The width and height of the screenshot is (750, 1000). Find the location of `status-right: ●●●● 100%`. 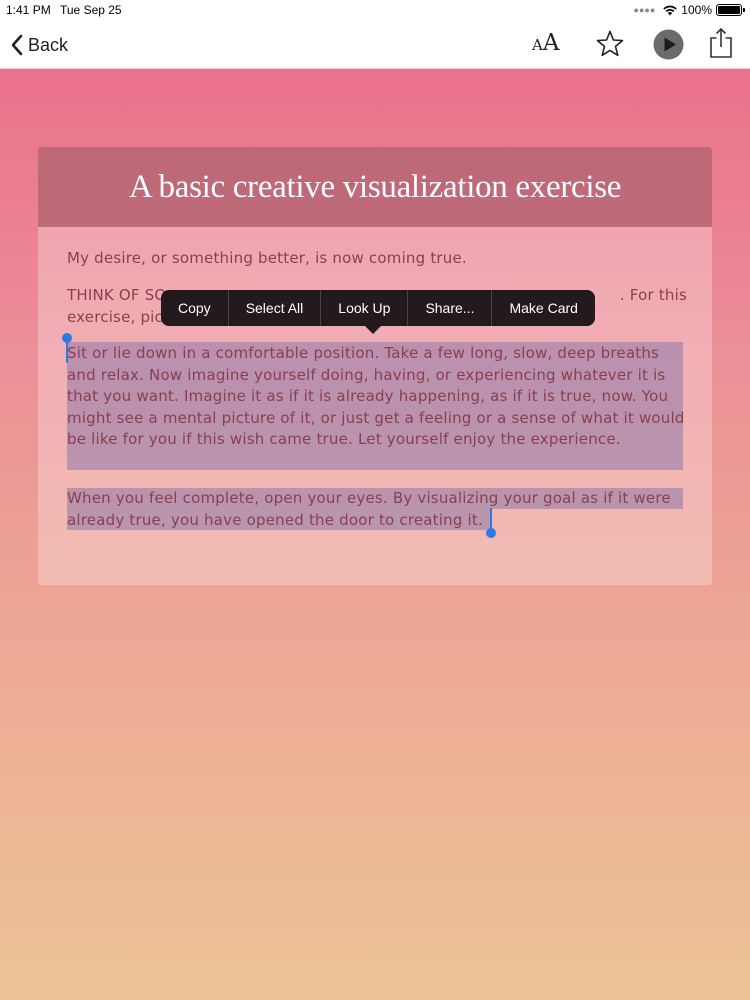

status-right: ●●●● 100% is located at coordinates (689, 10).